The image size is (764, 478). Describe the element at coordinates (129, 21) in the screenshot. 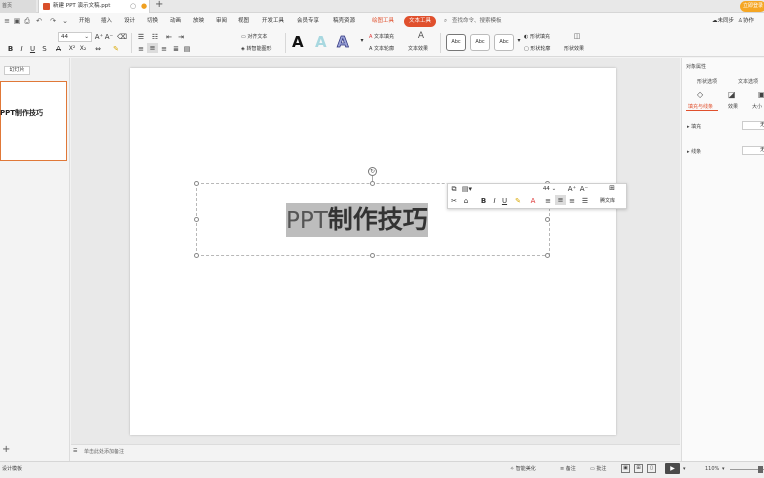

I see `menu-design: 设计` at that location.